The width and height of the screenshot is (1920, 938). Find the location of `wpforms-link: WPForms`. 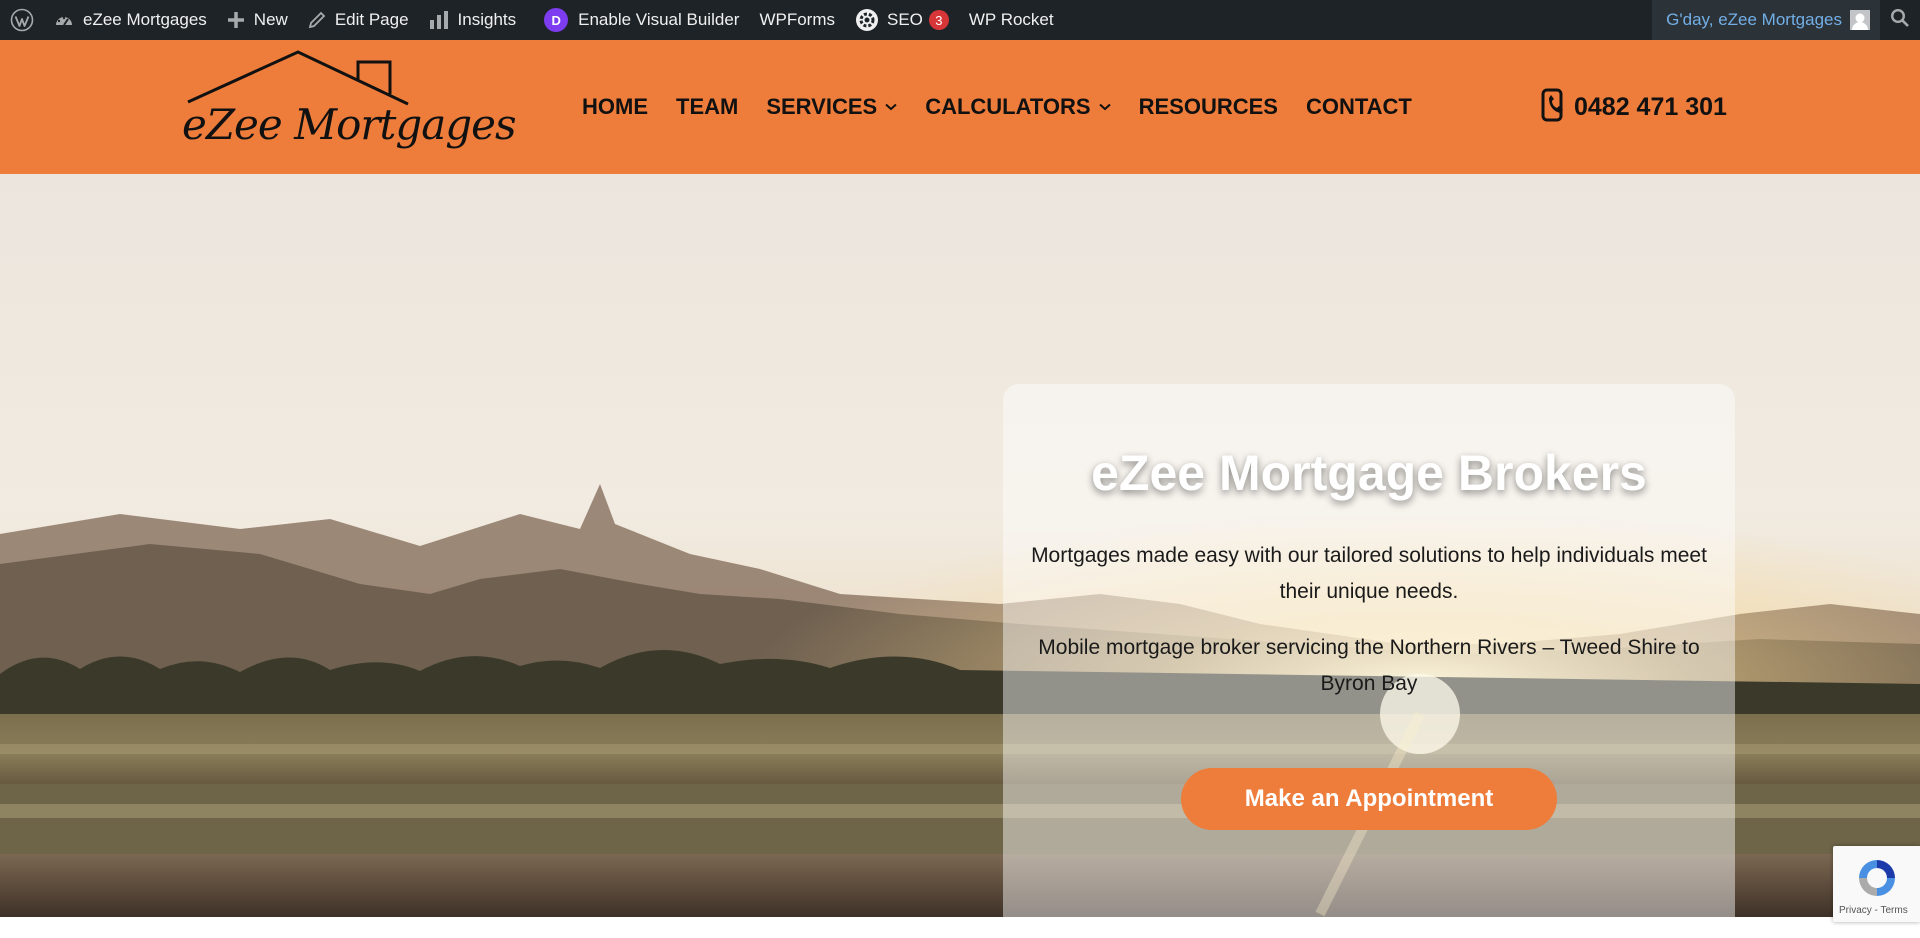

wpforms-link: WPForms is located at coordinates (797, 20).